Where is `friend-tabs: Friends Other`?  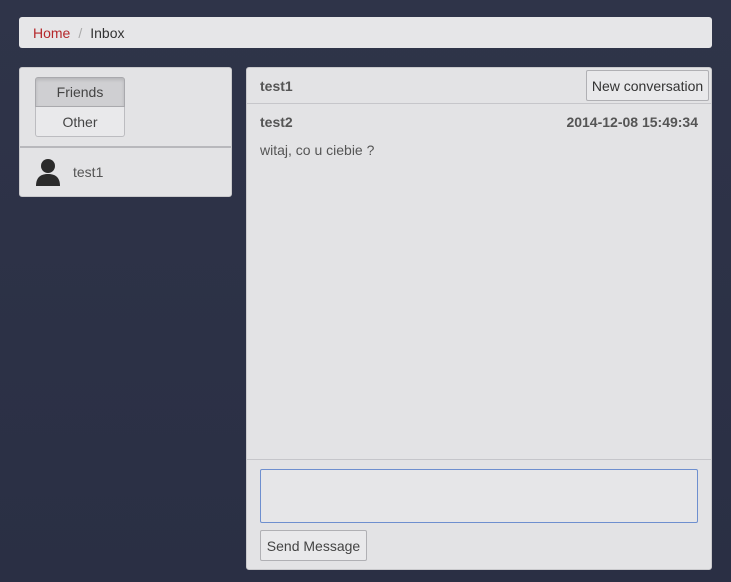 friend-tabs: Friends Other is located at coordinates (125, 108).